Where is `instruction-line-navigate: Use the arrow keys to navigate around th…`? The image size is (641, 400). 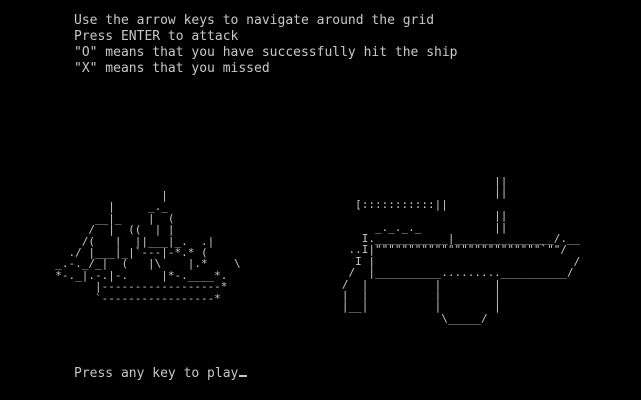 instruction-line-navigate: Use the arrow keys to navigate around th… is located at coordinates (254, 20).